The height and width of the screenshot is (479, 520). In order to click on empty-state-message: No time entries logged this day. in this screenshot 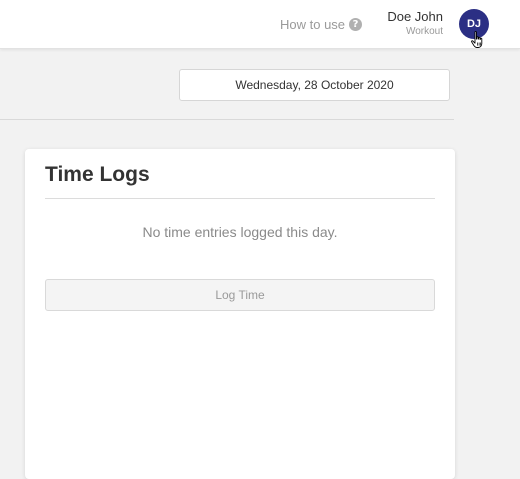, I will do `click(240, 232)`.